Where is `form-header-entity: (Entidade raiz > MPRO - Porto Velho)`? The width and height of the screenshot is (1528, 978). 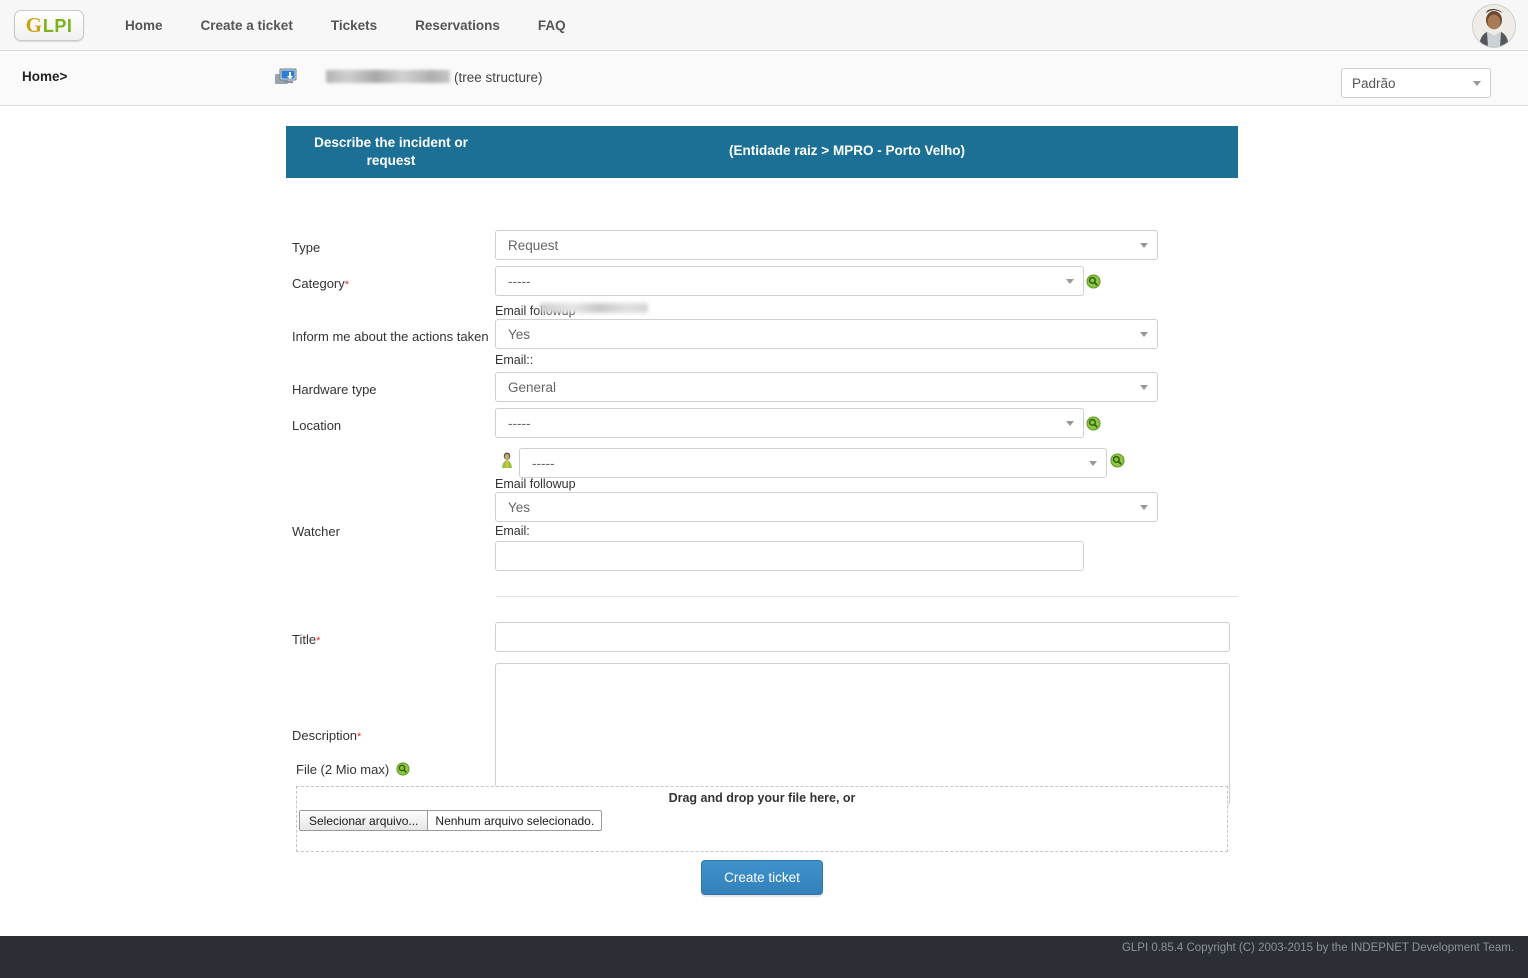 form-header-entity: (Entidade raiz > MPRO - Porto Velho) is located at coordinates (847, 150).